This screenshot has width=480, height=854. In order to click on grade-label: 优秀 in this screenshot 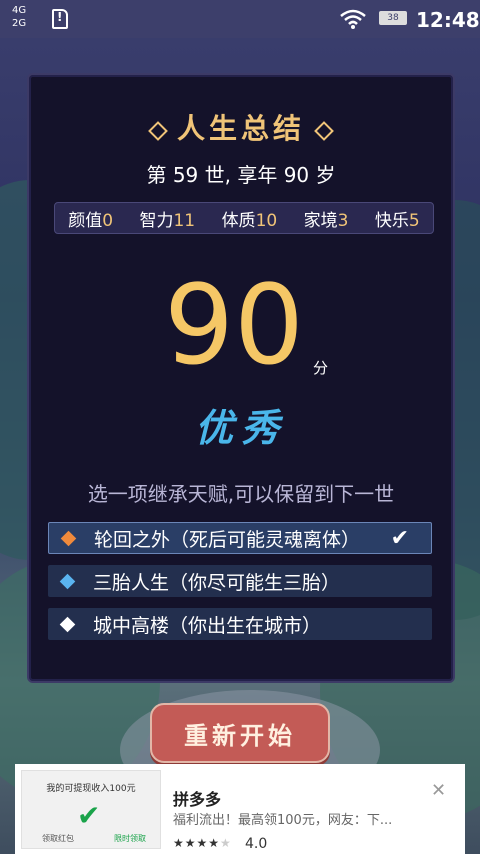, I will do `click(240, 427)`.